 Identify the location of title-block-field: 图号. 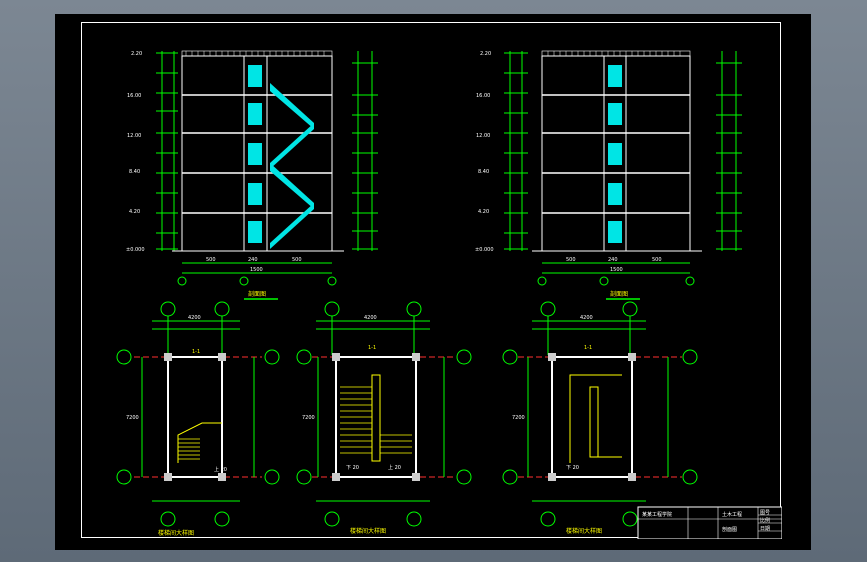
(765, 513).